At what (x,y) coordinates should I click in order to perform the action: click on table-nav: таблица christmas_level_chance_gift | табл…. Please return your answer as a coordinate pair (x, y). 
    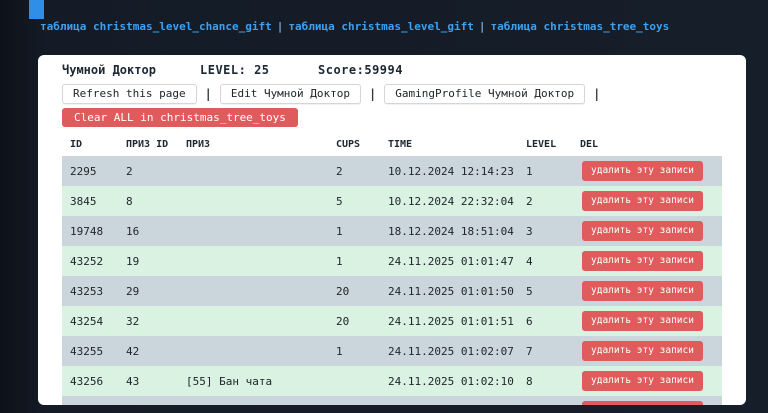
    Looking at the image, I should click on (354, 26).